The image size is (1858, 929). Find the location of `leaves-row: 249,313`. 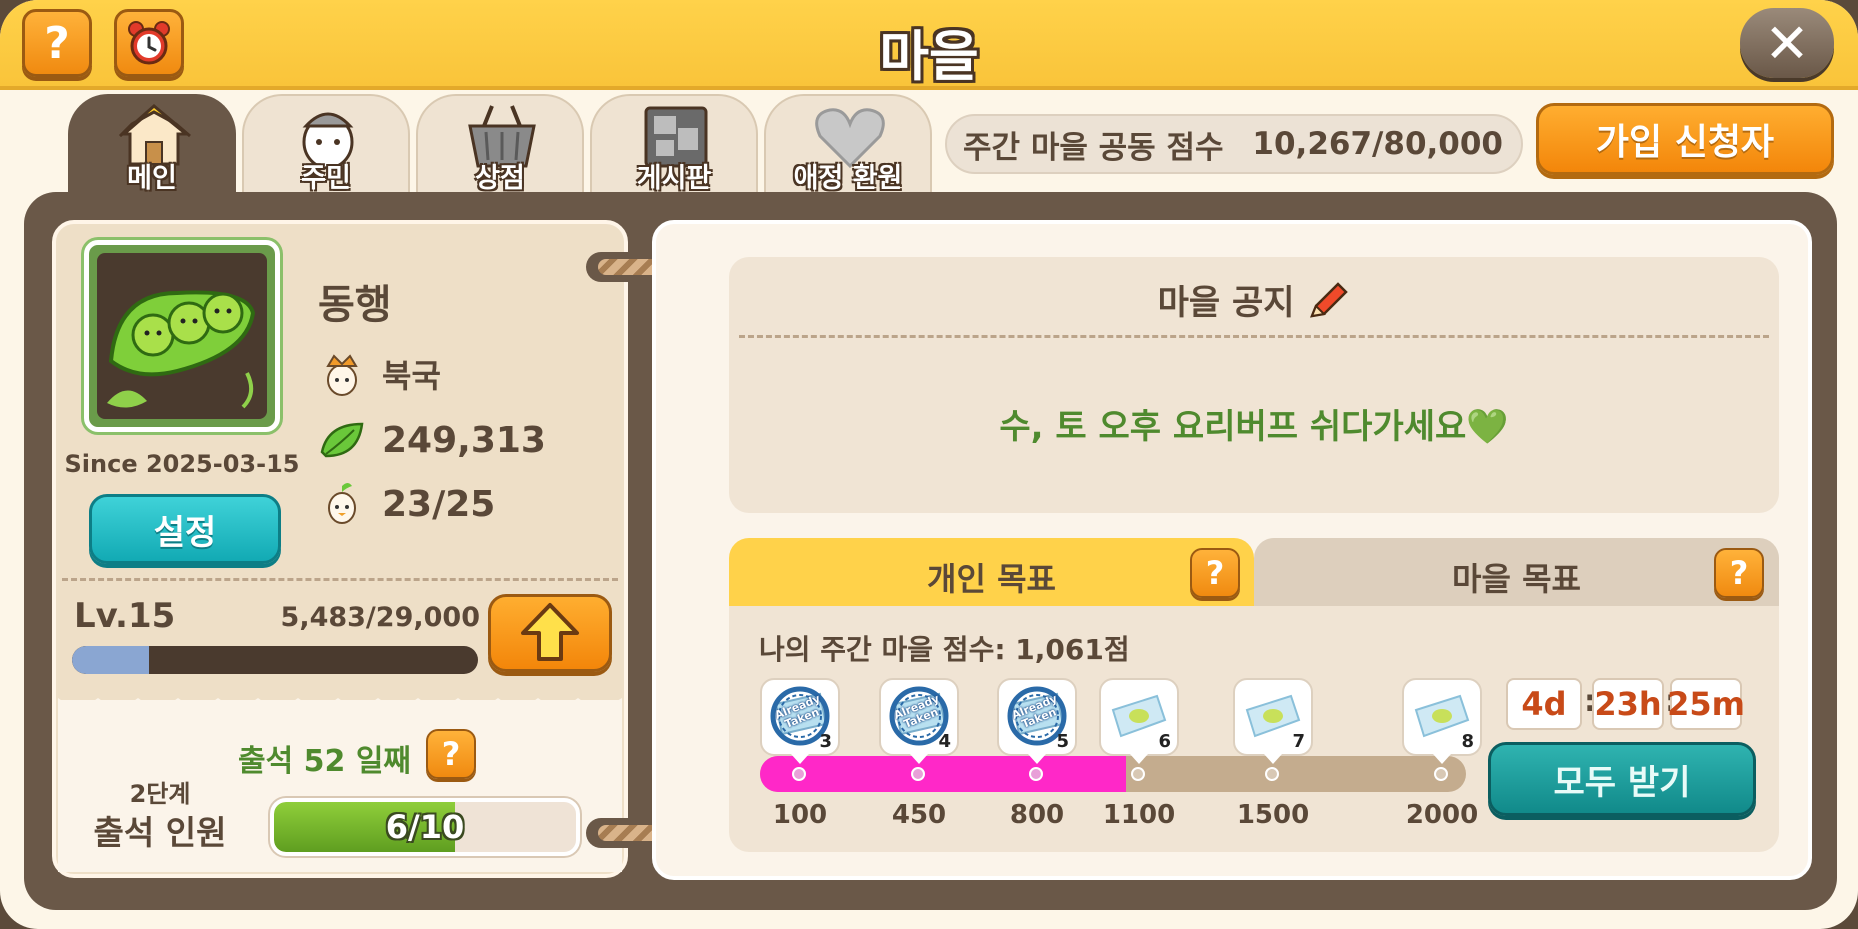

leaves-row: 249,313 is located at coordinates (432, 440).